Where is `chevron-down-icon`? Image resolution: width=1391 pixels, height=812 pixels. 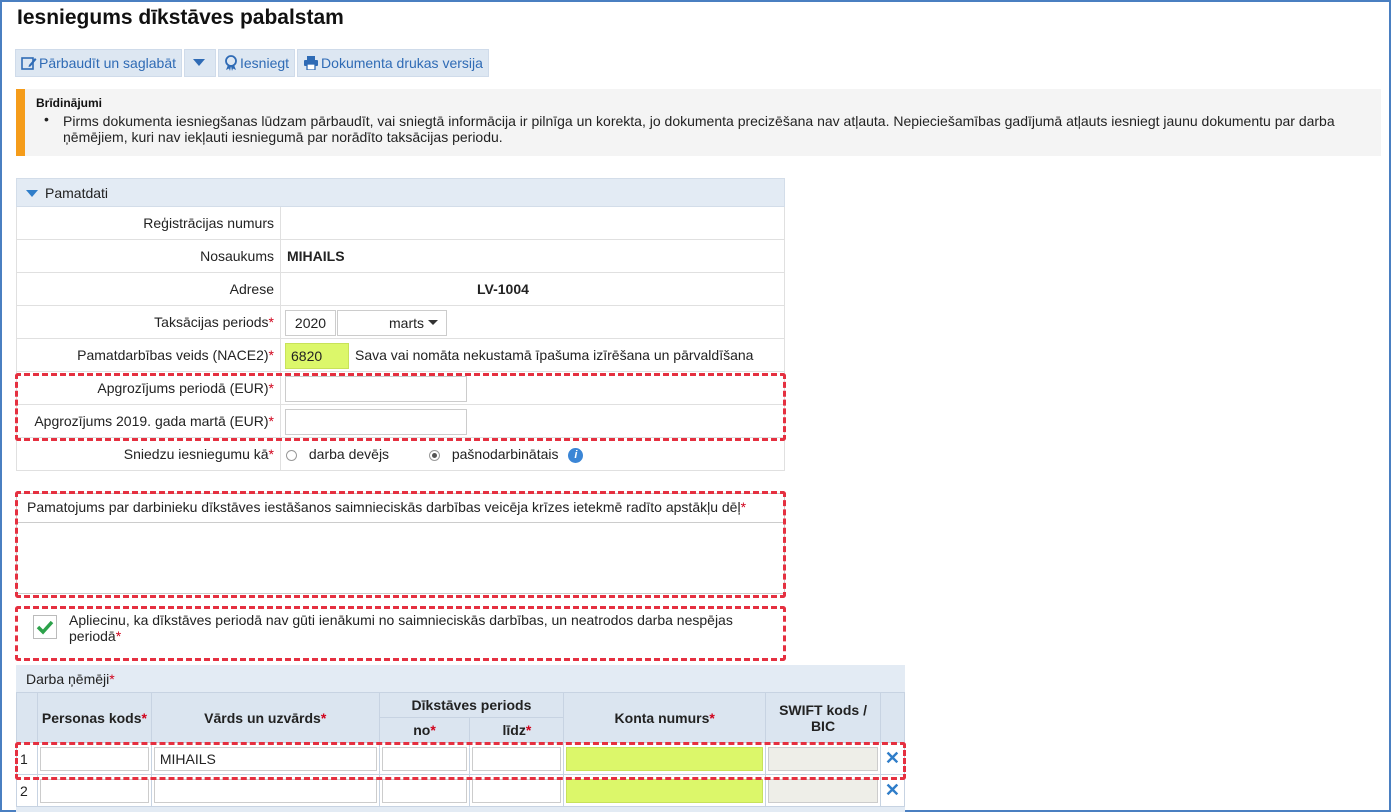 chevron-down-icon is located at coordinates (433, 322).